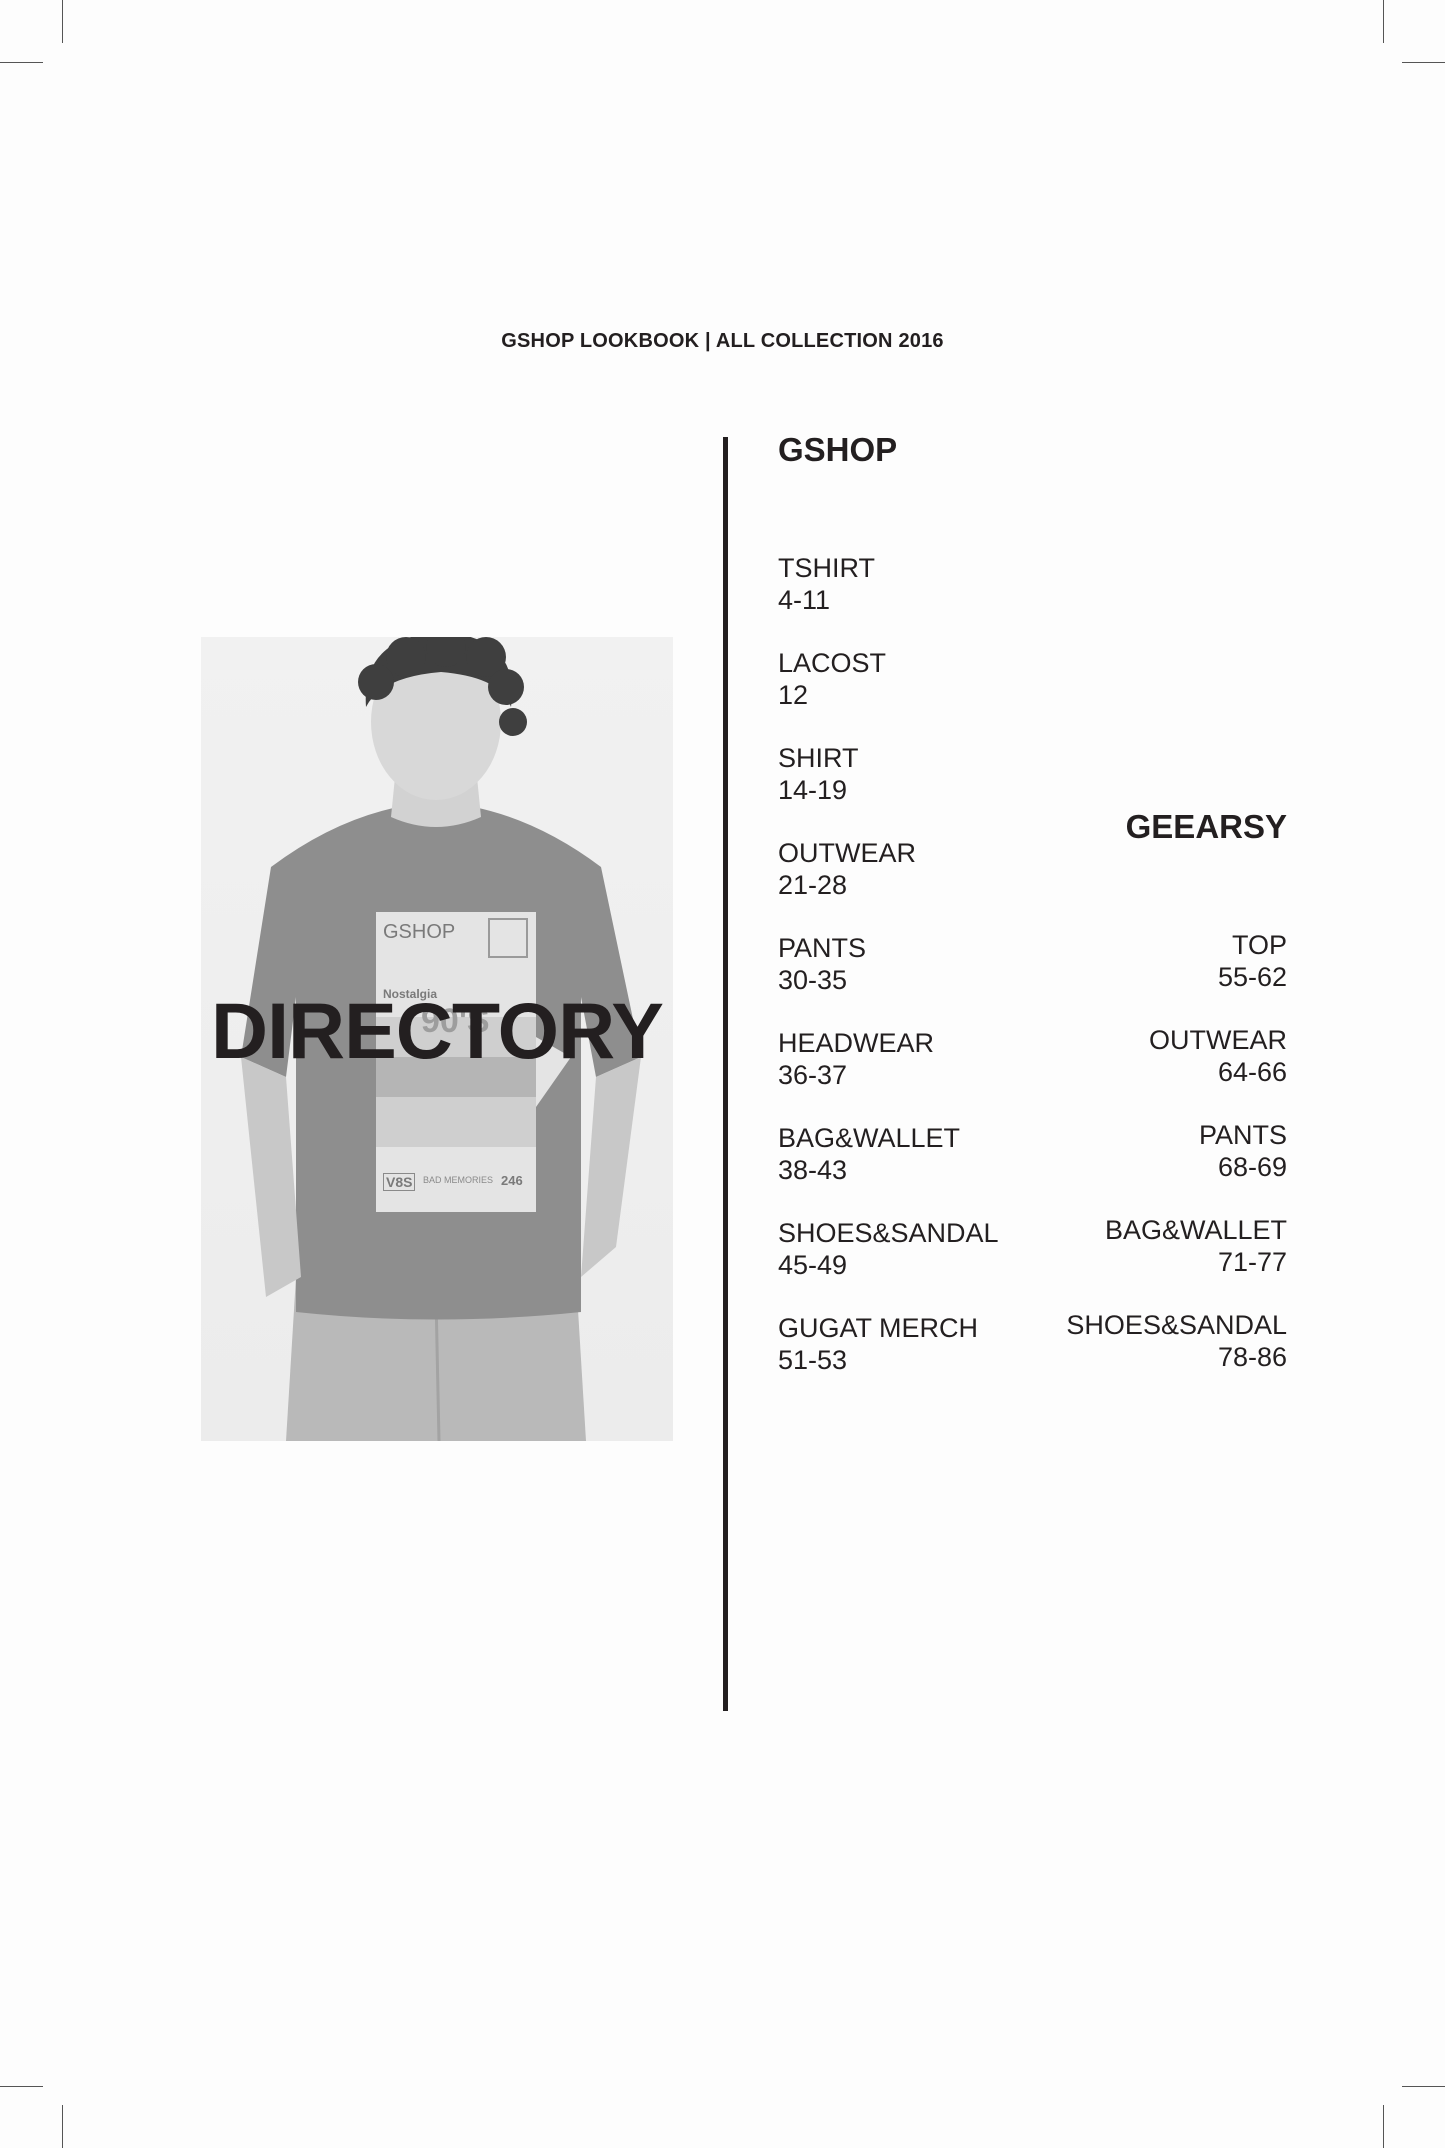  I want to click on item-name: TSHIRT, so click(827, 568).